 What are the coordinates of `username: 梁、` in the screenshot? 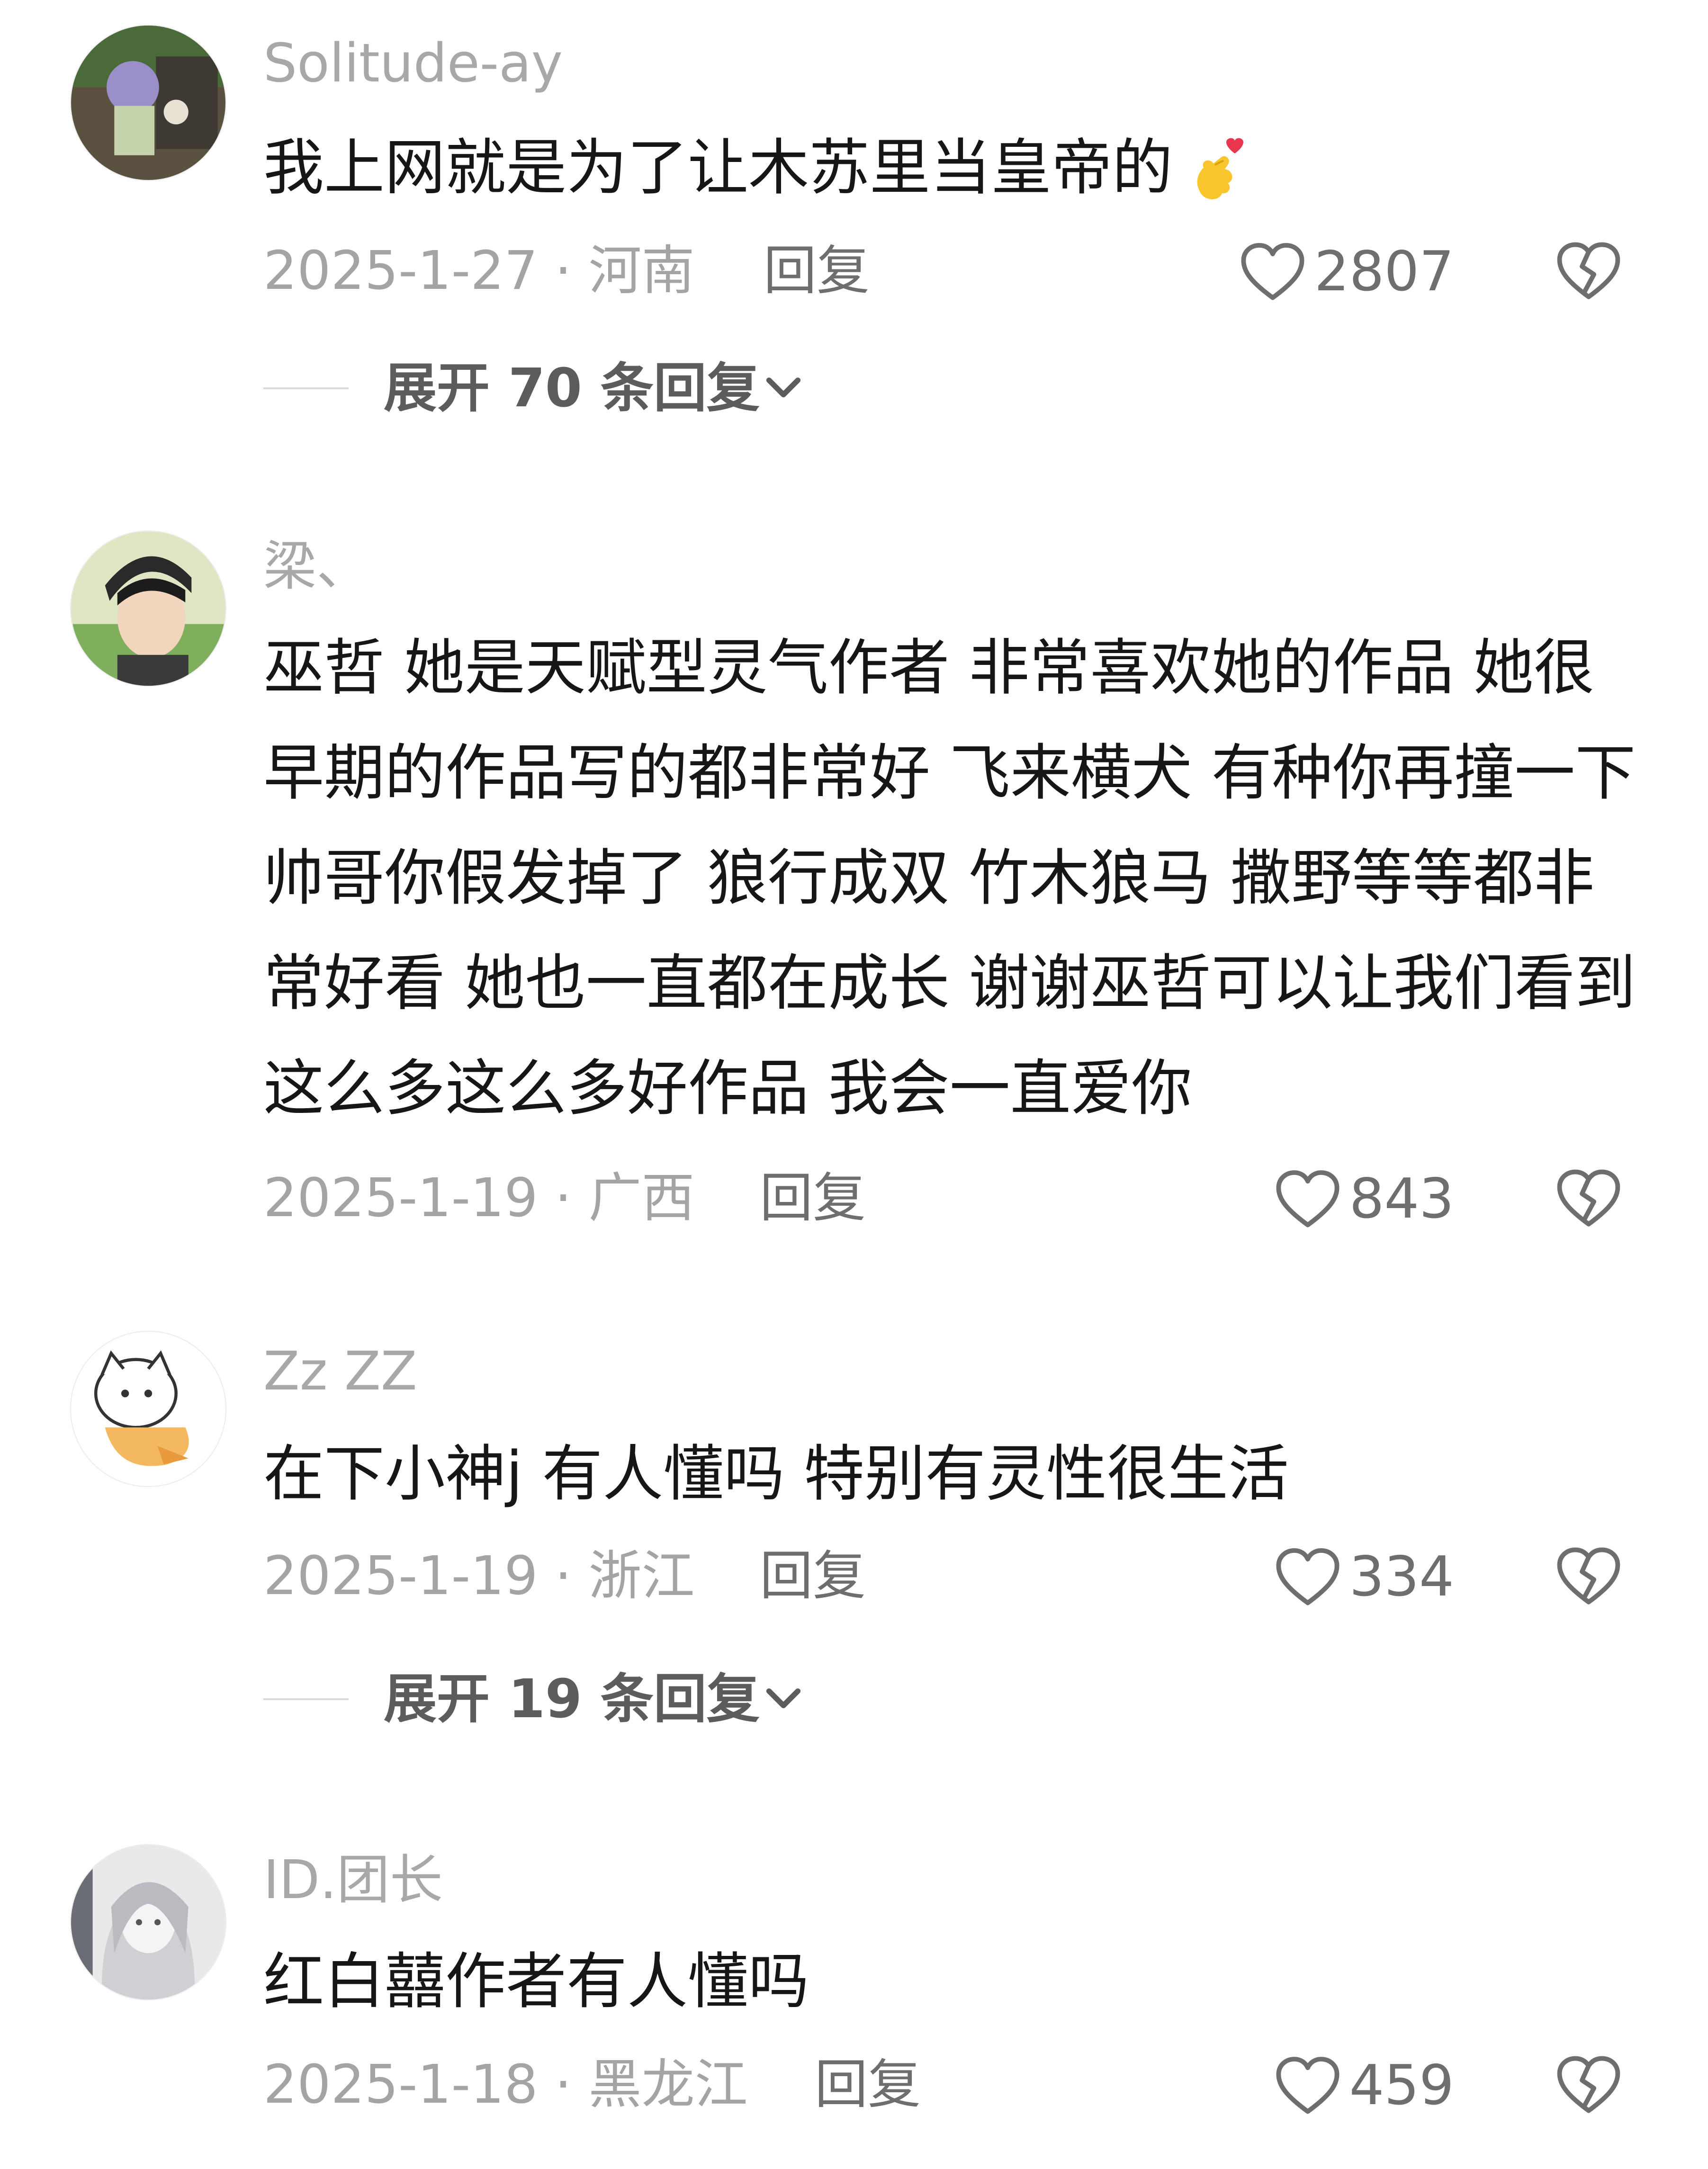 It's located at (316, 566).